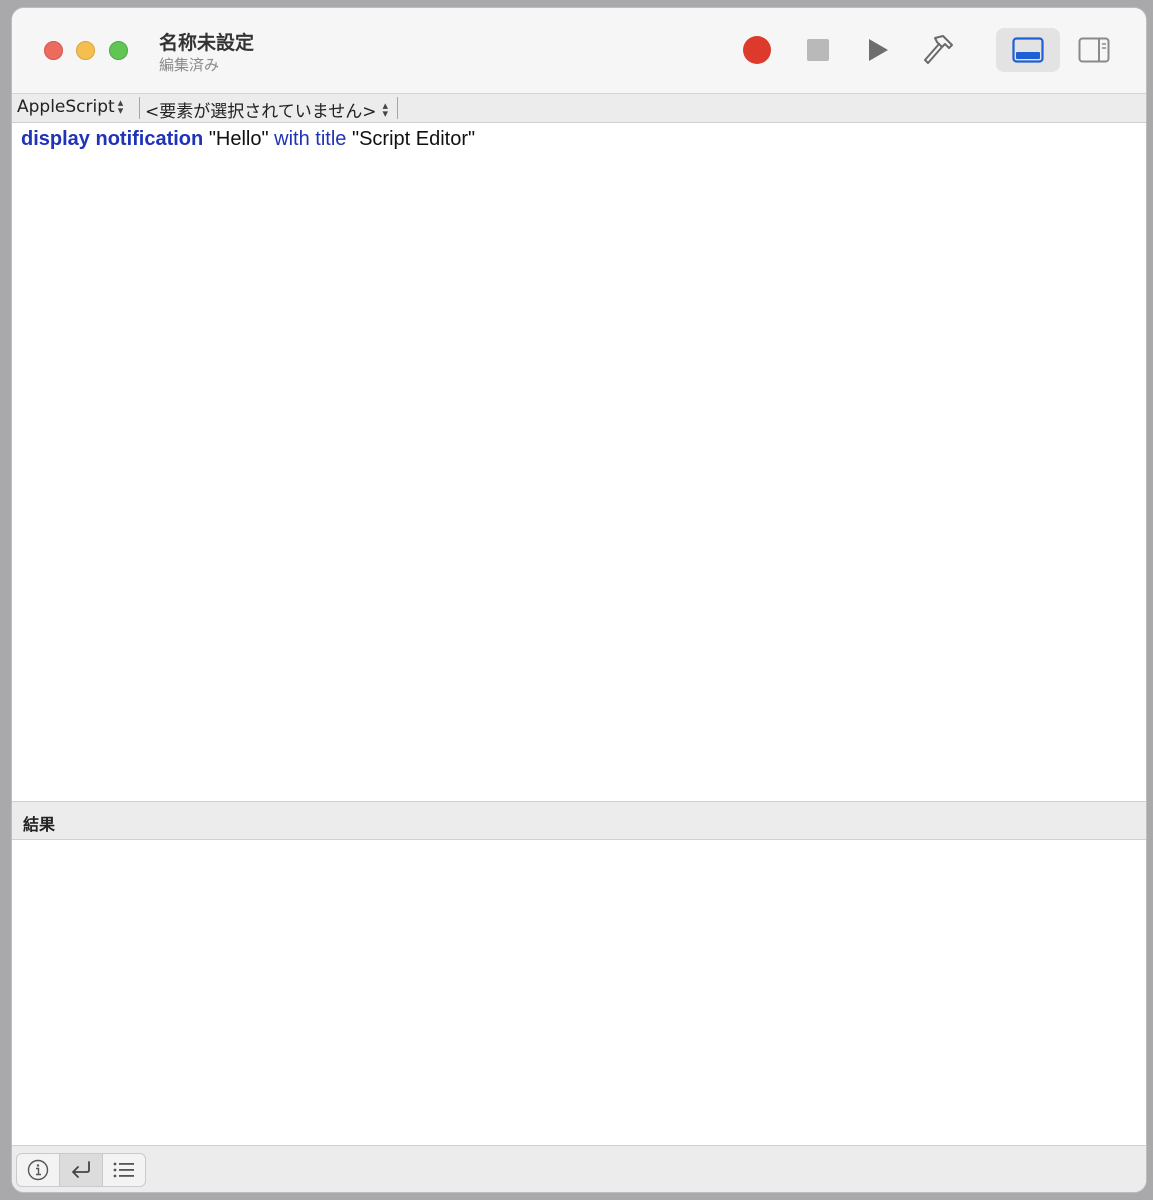 The height and width of the screenshot is (1200, 1153). I want to click on record-icon, so click(757, 50).